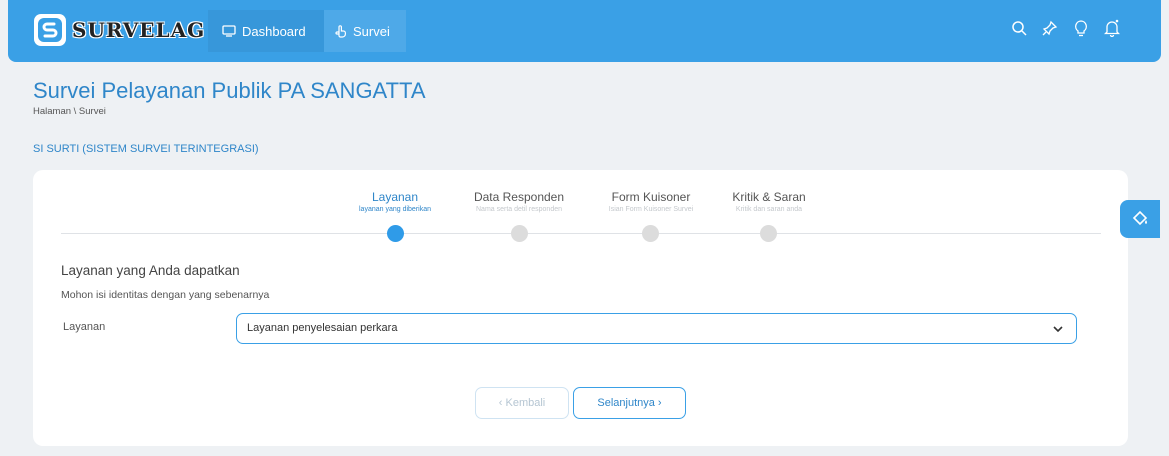 The image size is (1169, 456). I want to click on nav-survei: Survei, so click(365, 31).